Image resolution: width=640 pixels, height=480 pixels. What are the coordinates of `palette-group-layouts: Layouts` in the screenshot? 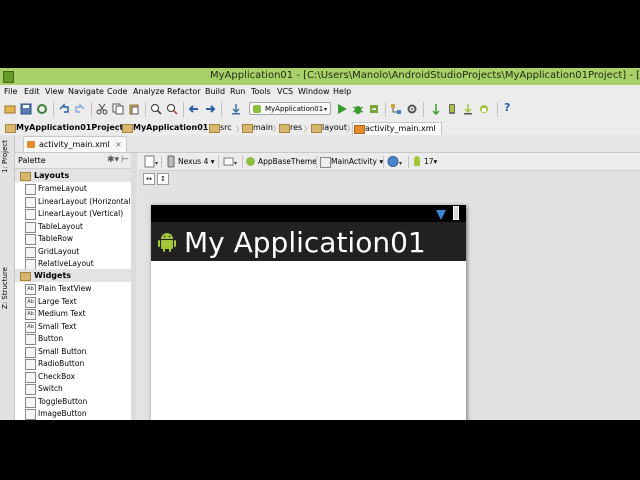 It's located at (73, 175).